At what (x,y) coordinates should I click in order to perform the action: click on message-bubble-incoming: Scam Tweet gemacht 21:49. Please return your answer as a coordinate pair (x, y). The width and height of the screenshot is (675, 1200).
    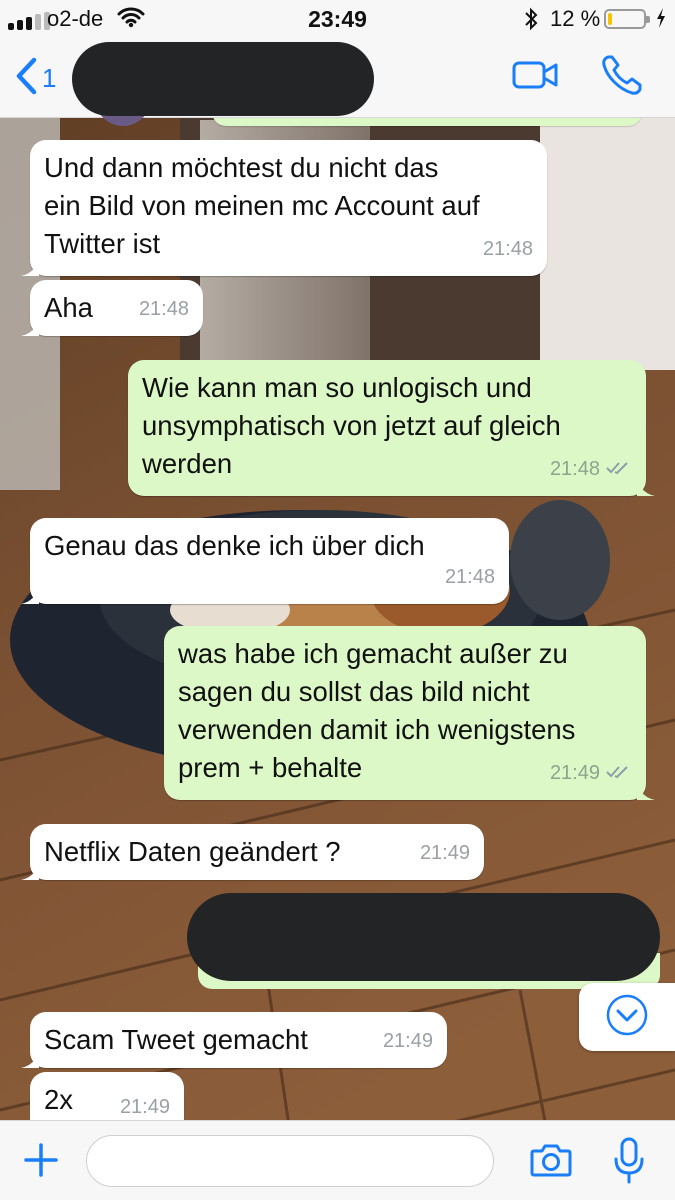
    Looking at the image, I should click on (234, 1040).